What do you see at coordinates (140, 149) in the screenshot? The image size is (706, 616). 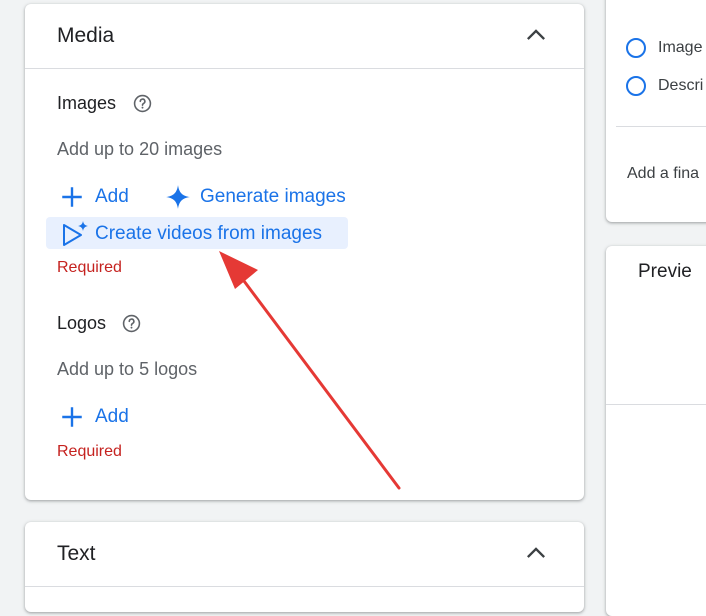 I see `images-hint: Add up to 20 images` at bounding box center [140, 149].